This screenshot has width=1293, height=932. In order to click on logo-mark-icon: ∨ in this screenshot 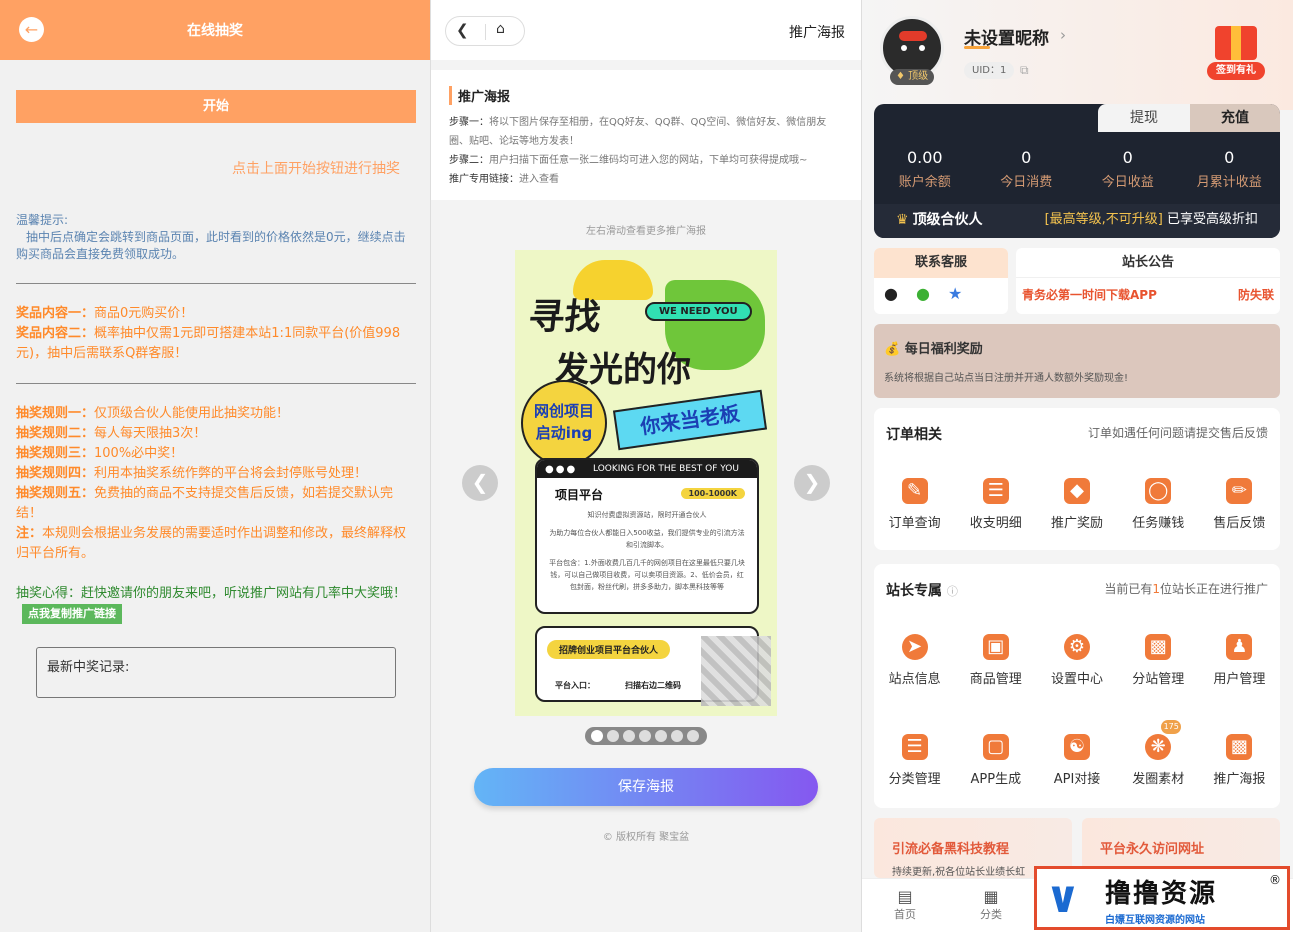, I will do `click(1063, 897)`.